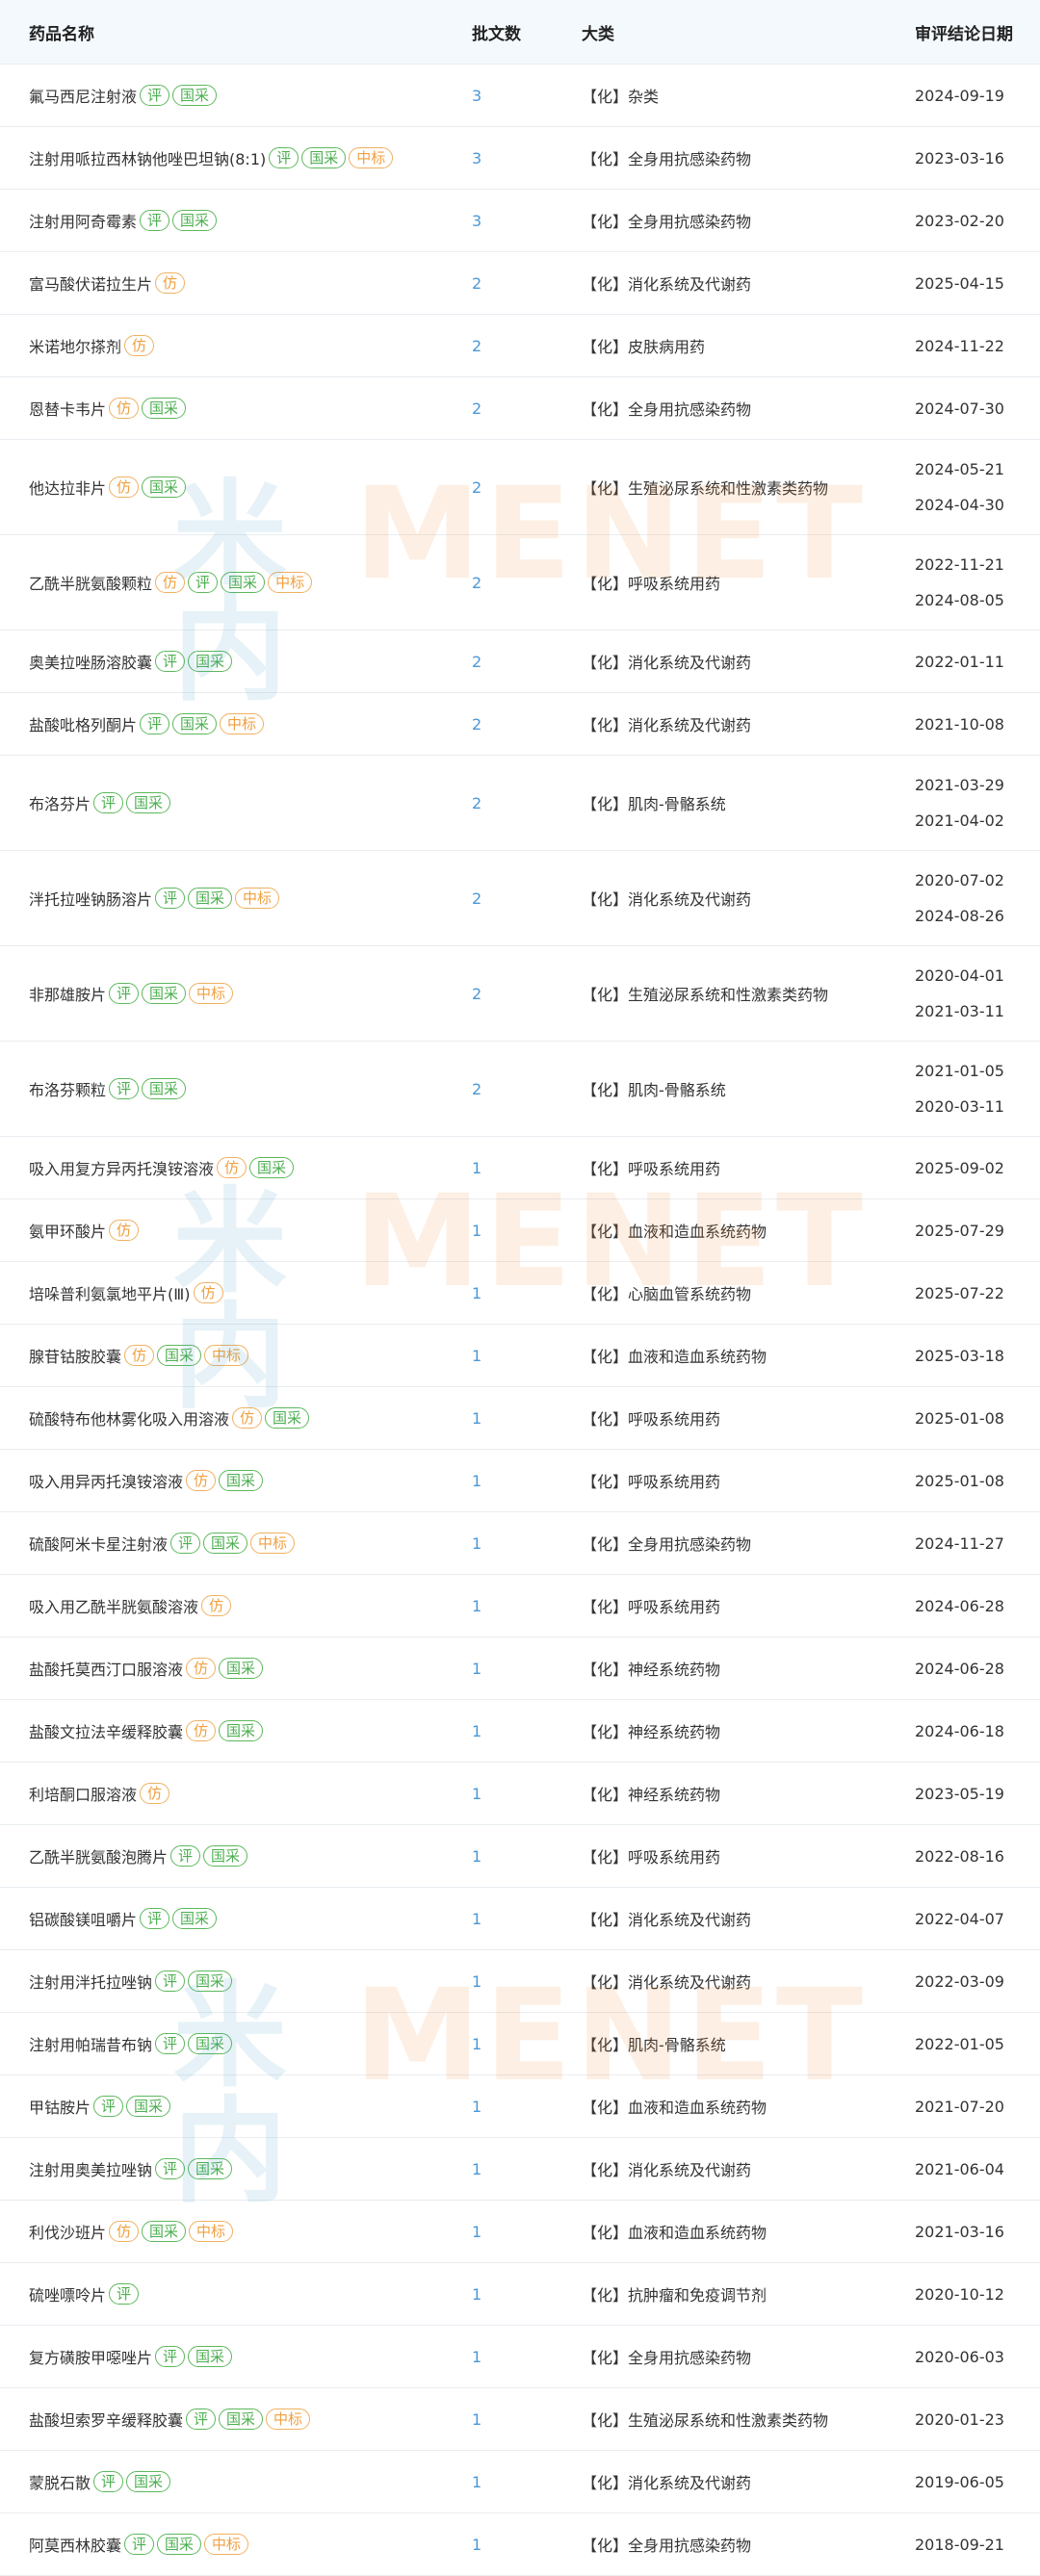 The image size is (1040, 2576). Describe the element at coordinates (100, 2481) in the screenshot. I see `drug-name: 蒙脱石散评国采` at that location.